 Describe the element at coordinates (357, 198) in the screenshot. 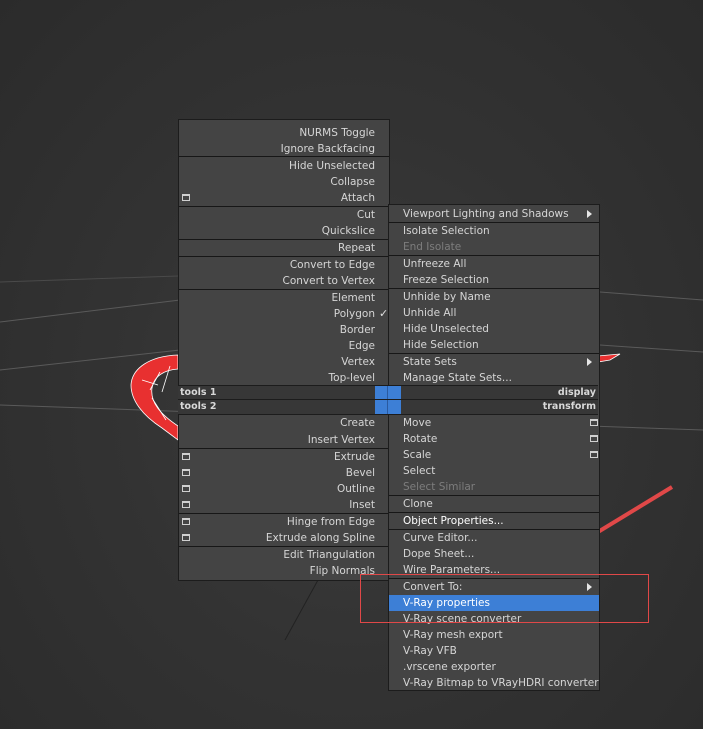

I see `menu-item-attach-label: Attach` at that location.